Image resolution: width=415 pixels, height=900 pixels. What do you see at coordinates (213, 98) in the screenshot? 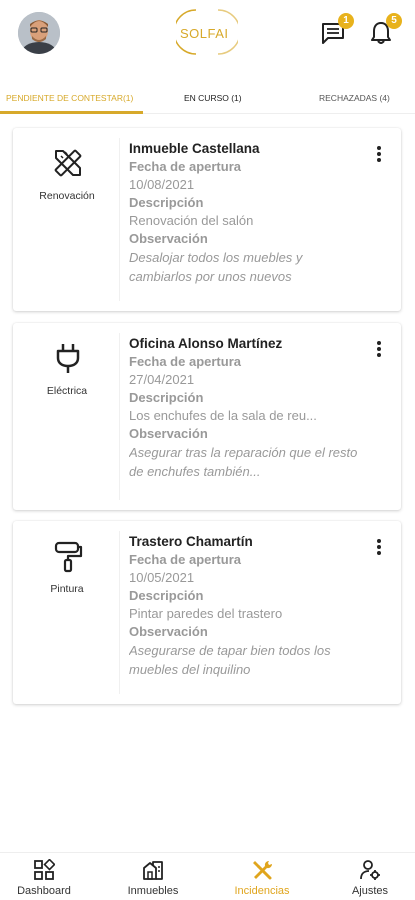
I see `tab-in-progress: EN CURSO (1)` at bounding box center [213, 98].